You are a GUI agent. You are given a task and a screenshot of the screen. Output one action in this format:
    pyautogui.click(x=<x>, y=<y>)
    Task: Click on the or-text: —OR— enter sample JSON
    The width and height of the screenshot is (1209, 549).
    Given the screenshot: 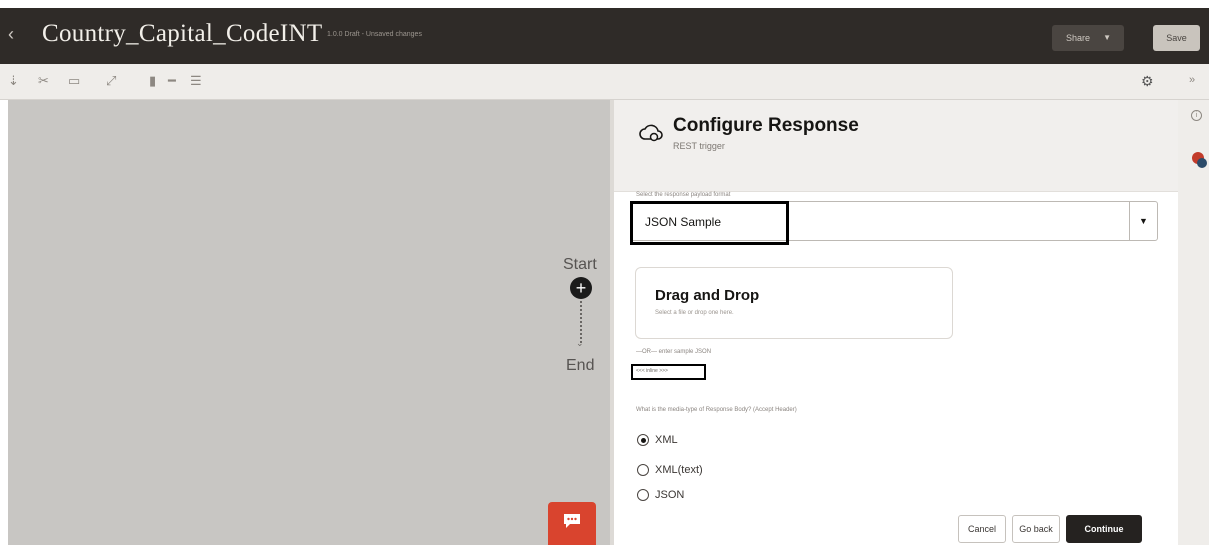 What is the action you would take?
    pyautogui.click(x=674, y=352)
    